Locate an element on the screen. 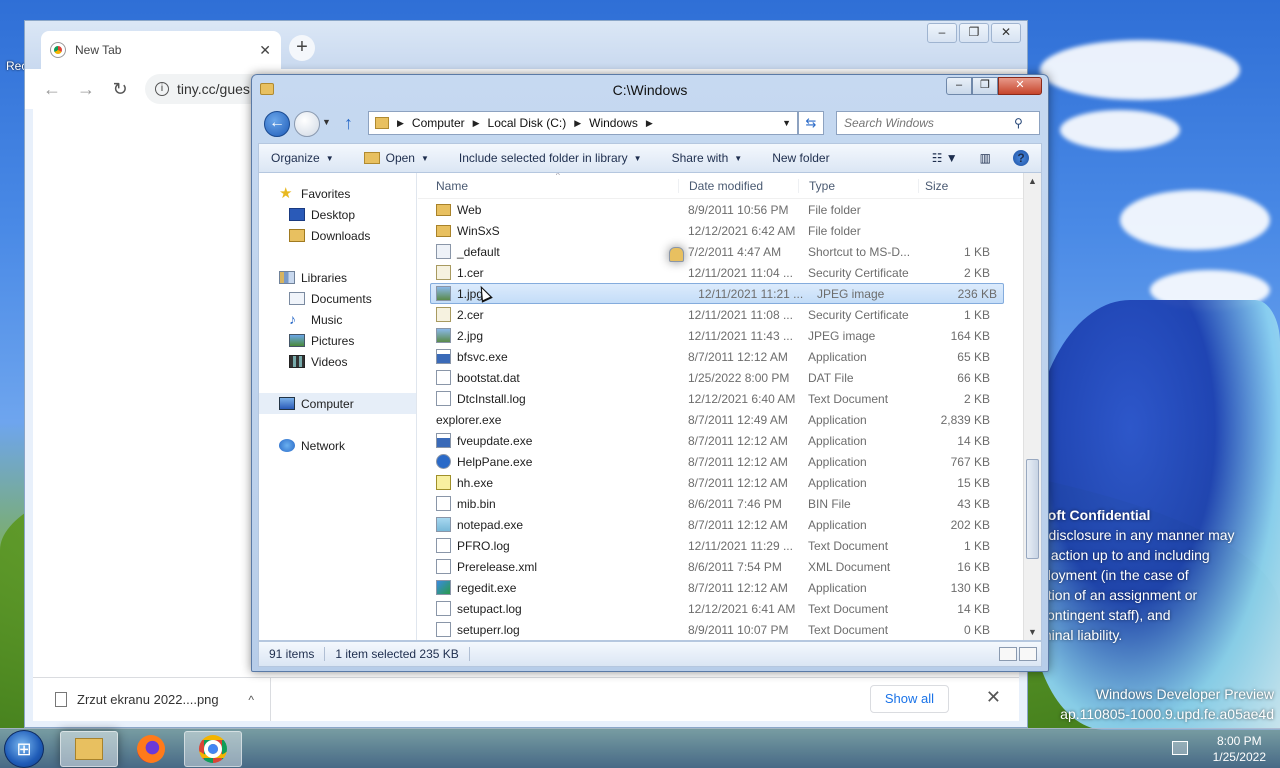  file-type: Text Document is located at coordinates (848, 608).